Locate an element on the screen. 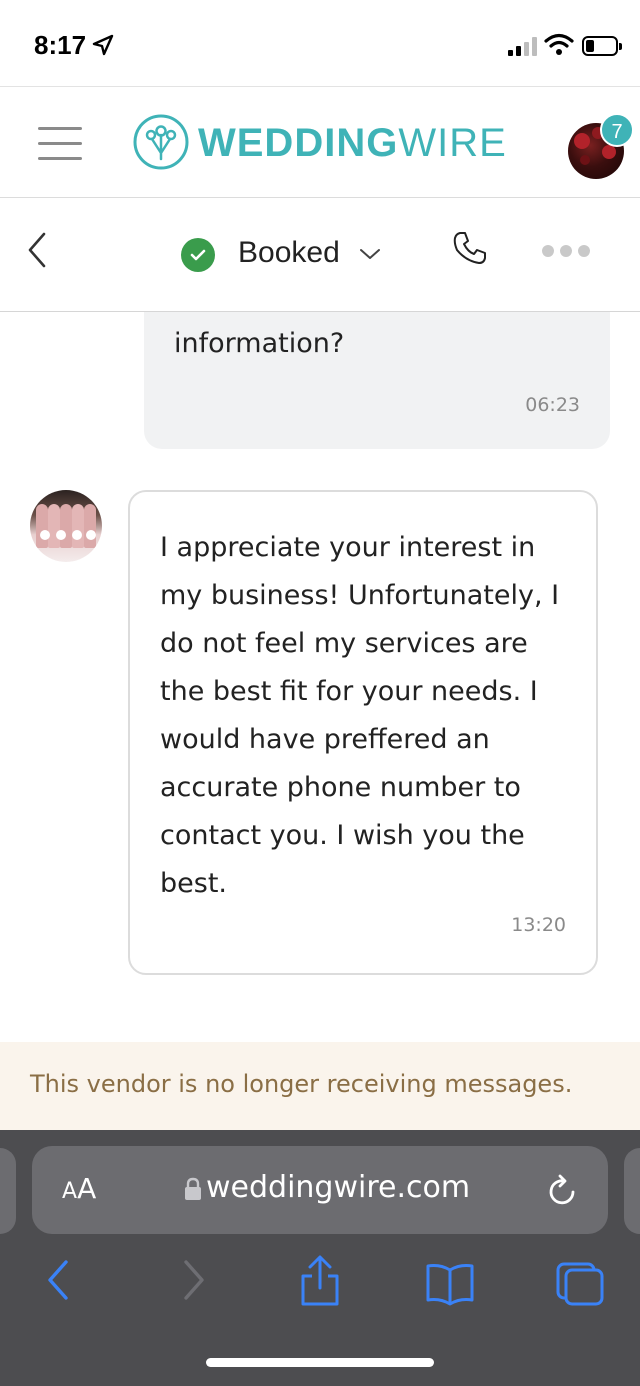 This screenshot has width=640, height=1386. menu-icon is located at coordinates (60, 144).